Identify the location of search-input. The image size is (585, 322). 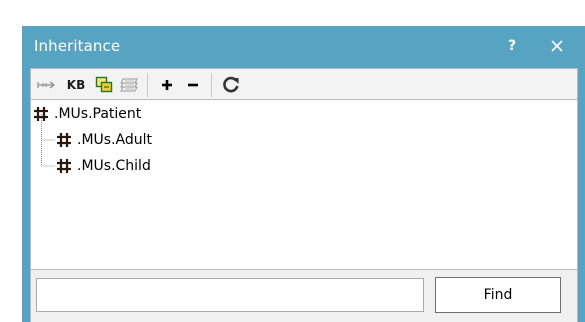
(230, 295).